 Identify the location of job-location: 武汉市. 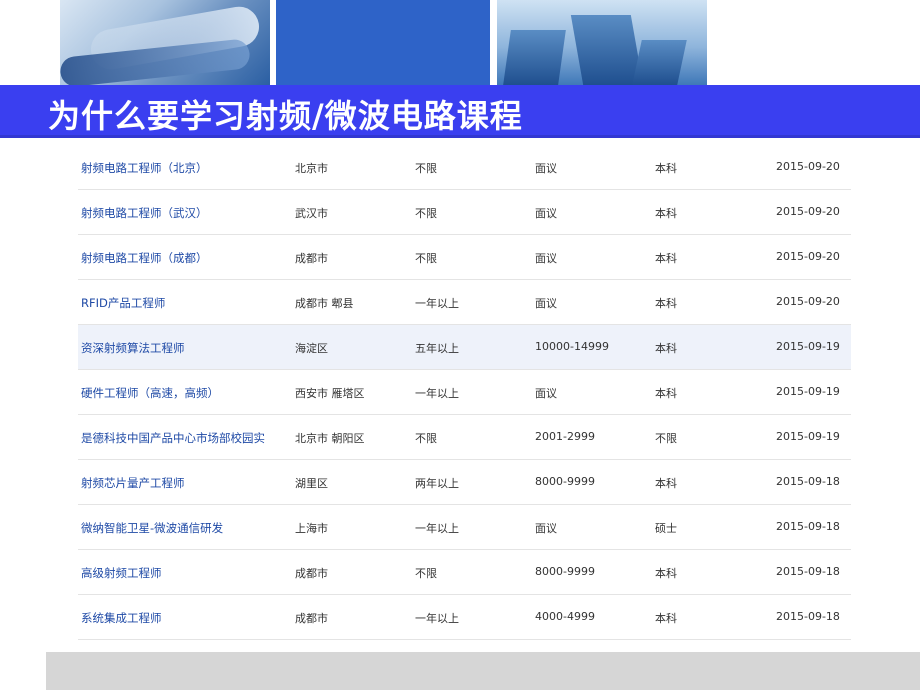
(311, 213).